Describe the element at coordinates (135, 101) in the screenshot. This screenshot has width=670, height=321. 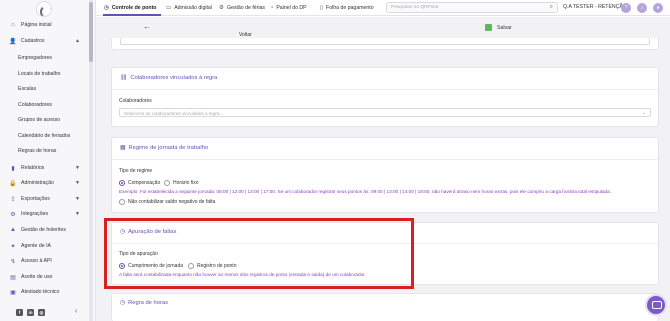
I see `field-label: Colaboradores` at that location.